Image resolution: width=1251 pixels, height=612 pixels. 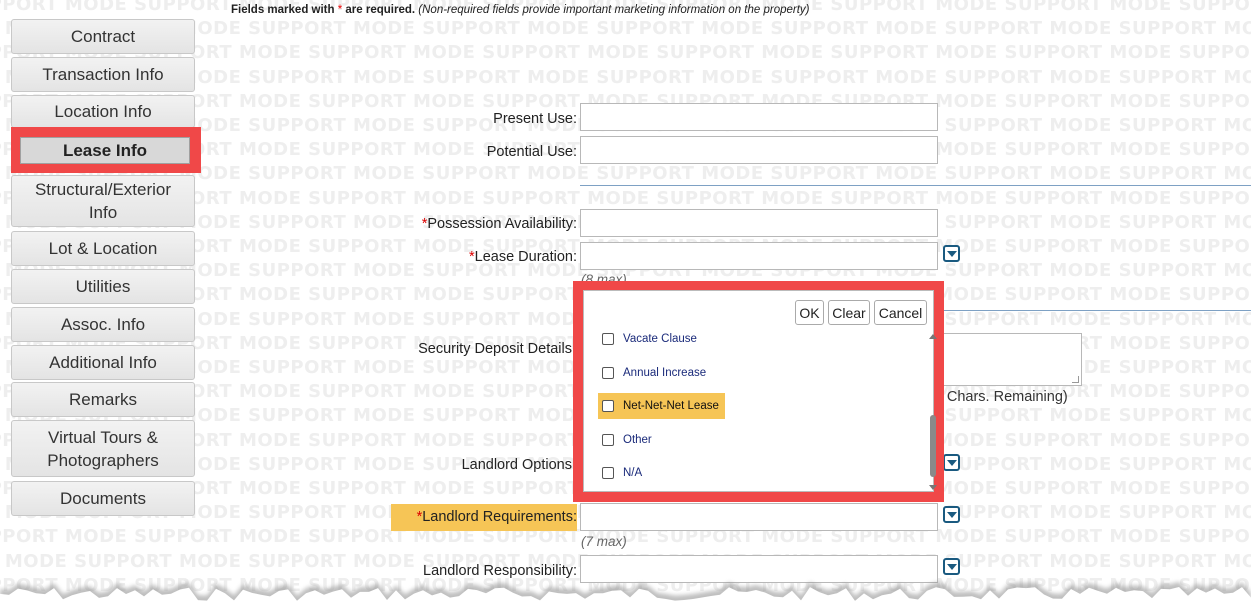 I want to click on sidebar-item-label: Assoc. Info, so click(x=103, y=324).